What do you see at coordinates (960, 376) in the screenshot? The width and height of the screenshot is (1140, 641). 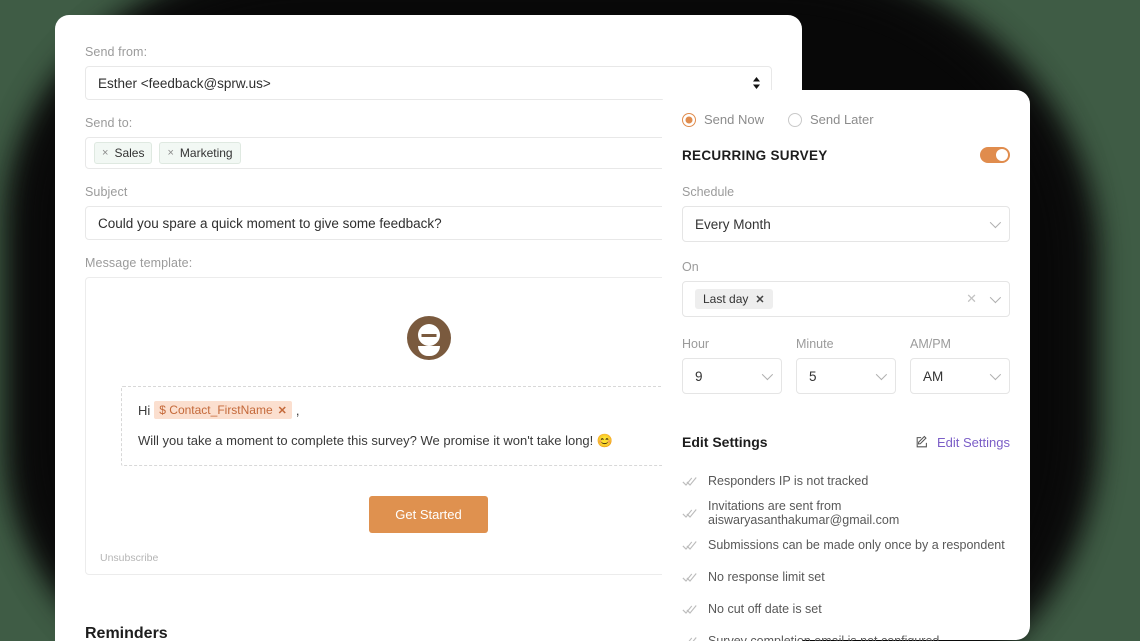 I see `ampm-select: AM` at bounding box center [960, 376].